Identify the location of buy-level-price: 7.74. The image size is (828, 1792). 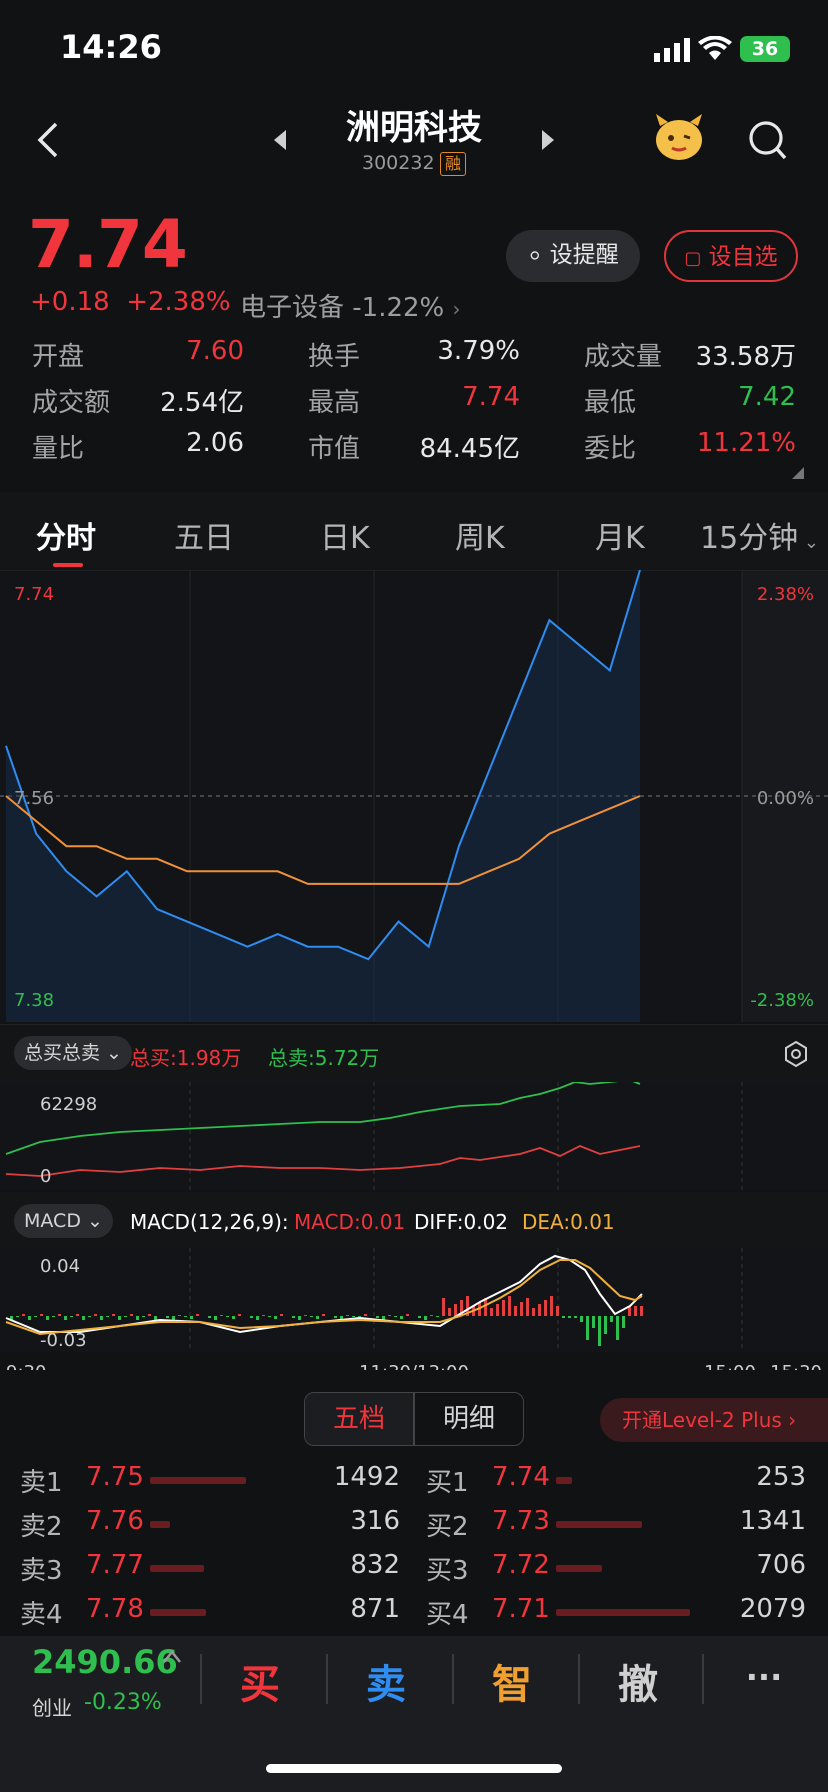
(521, 1477).